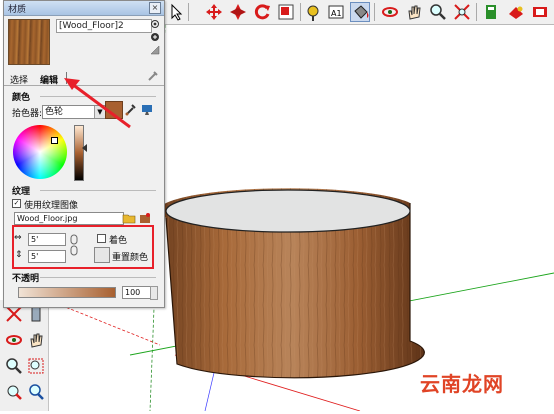 The height and width of the screenshot is (414, 554). Describe the element at coordinates (462, 384) in the screenshot. I see `watermark-text: 云南龙网` at that location.